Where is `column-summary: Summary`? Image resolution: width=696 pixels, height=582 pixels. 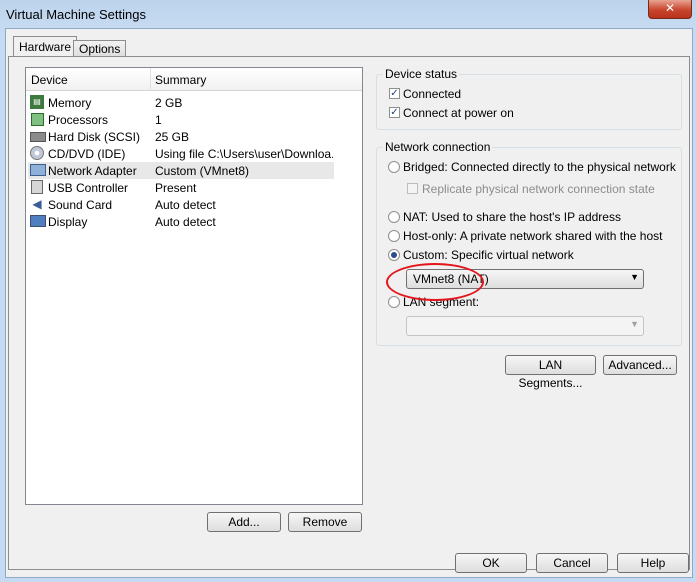
column-summary: Summary is located at coordinates (180, 80).